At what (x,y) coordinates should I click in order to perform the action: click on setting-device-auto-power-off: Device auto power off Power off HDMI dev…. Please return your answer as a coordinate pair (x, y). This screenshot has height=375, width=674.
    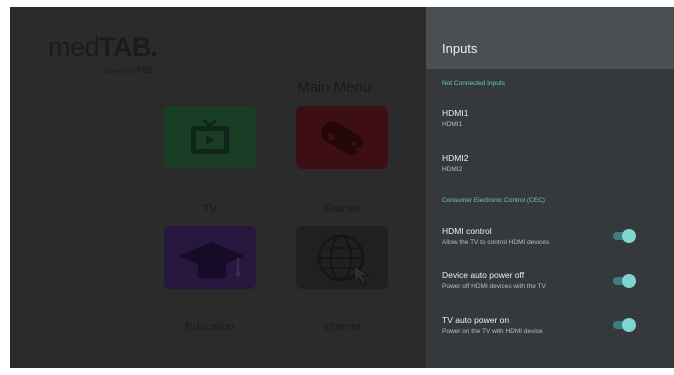
    Looking at the image, I should click on (494, 280).